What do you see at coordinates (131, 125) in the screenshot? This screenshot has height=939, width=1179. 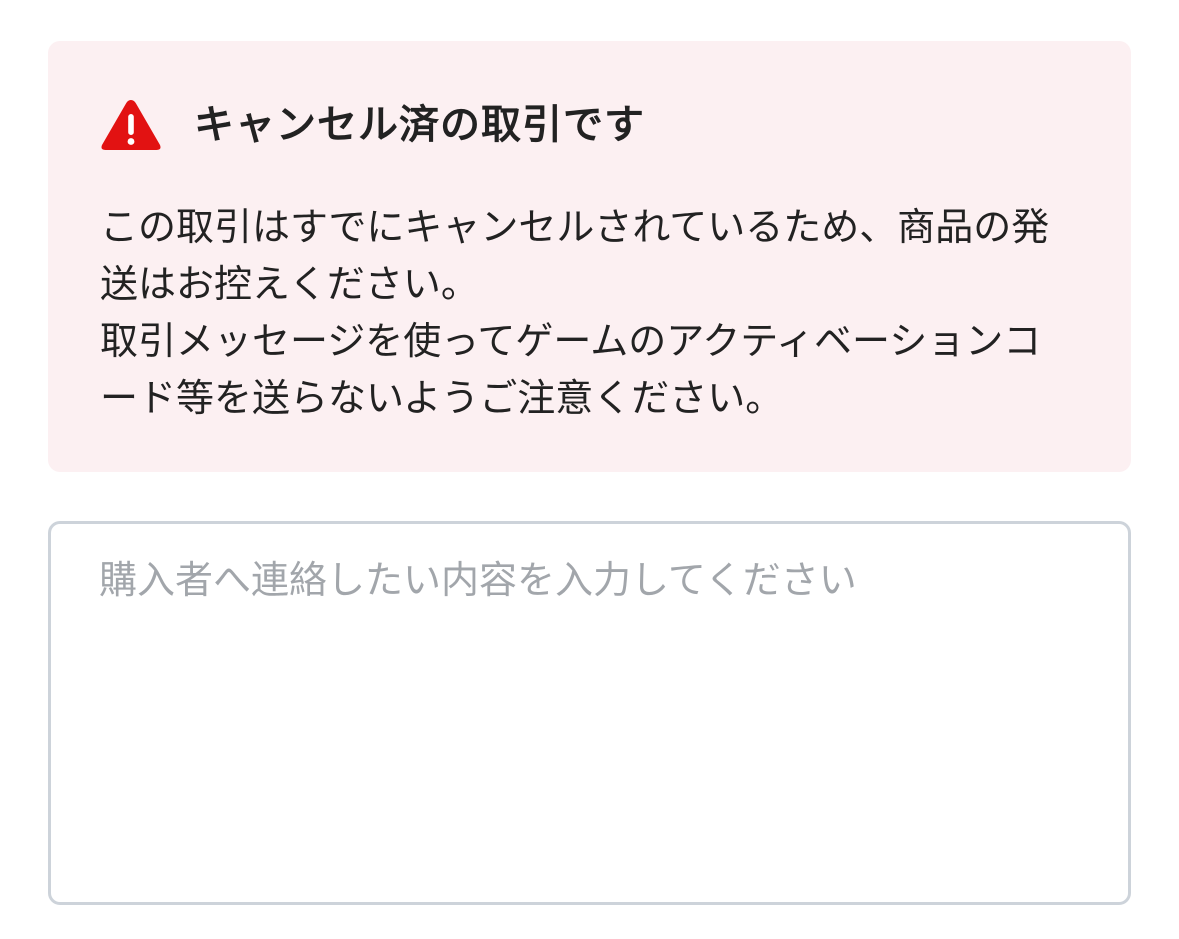 I see `warning-triangle-icon` at bounding box center [131, 125].